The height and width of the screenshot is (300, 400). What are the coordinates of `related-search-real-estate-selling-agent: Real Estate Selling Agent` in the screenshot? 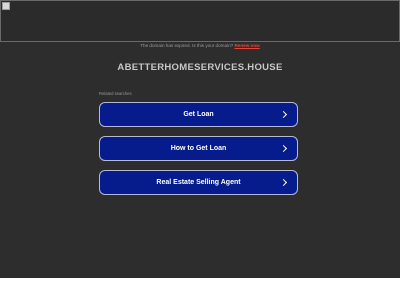 It's located at (198, 182).